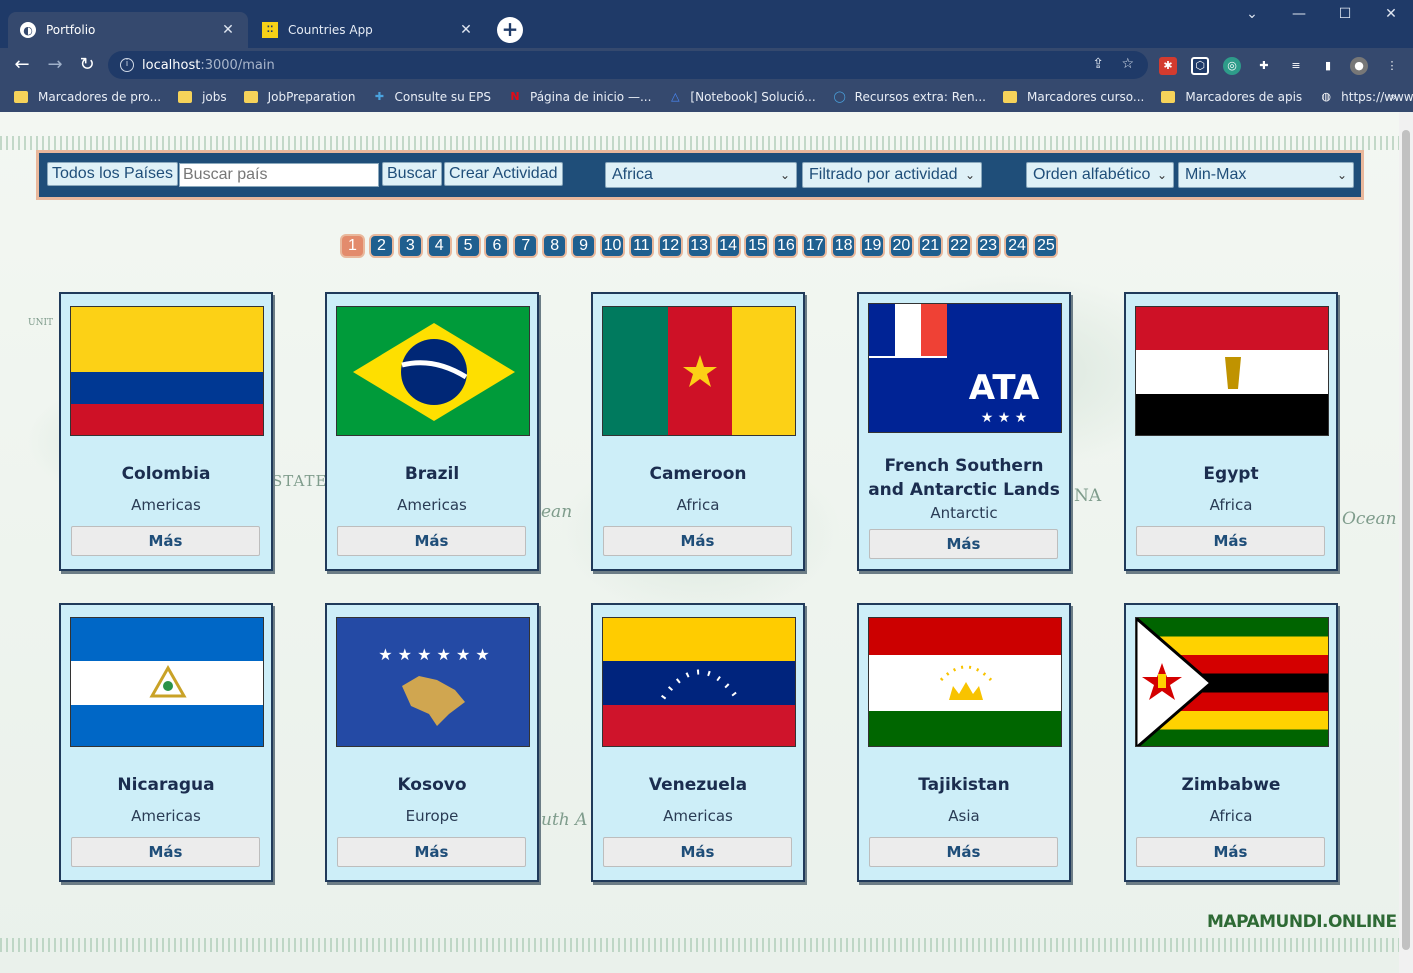 The height and width of the screenshot is (973, 1413). What do you see at coordinates (757, 246) in the screenshot?
I see `page-button: 15` at bounding box center [757, 246].